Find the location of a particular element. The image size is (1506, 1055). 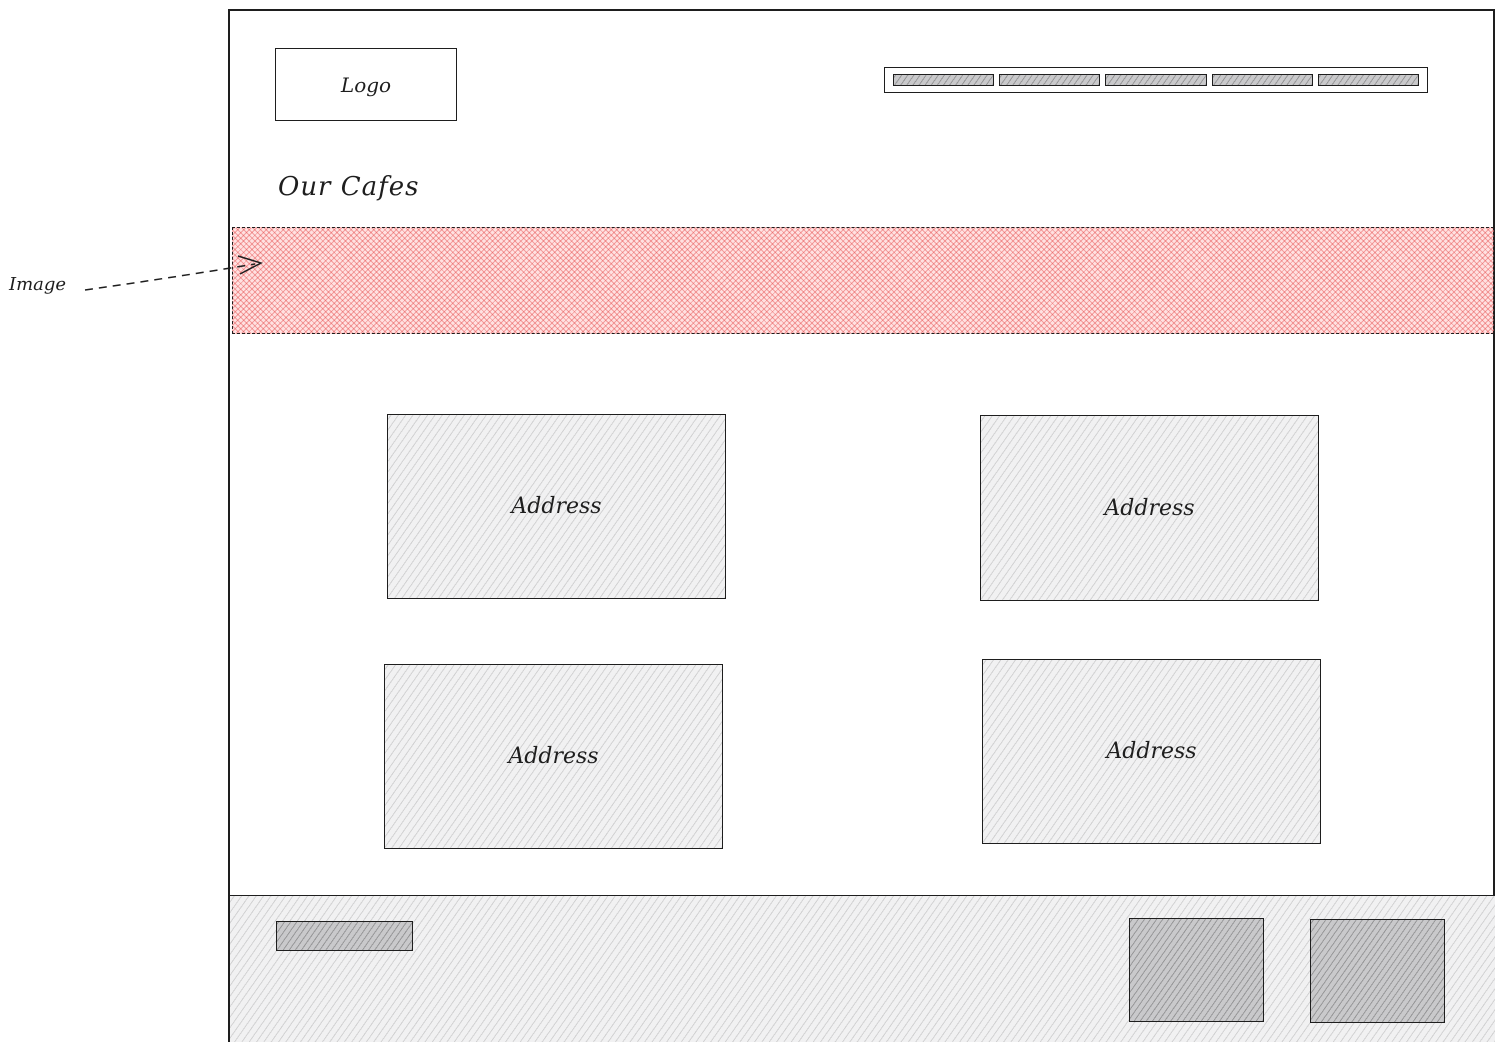

logo: Logo is located at coordinates (366, 84).